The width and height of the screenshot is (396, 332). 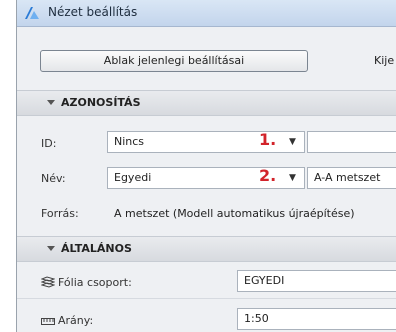 What do you see at coordinates (32, 13) in the screenshot?
I see `archicad-icon` at bounding box center [32, 13].